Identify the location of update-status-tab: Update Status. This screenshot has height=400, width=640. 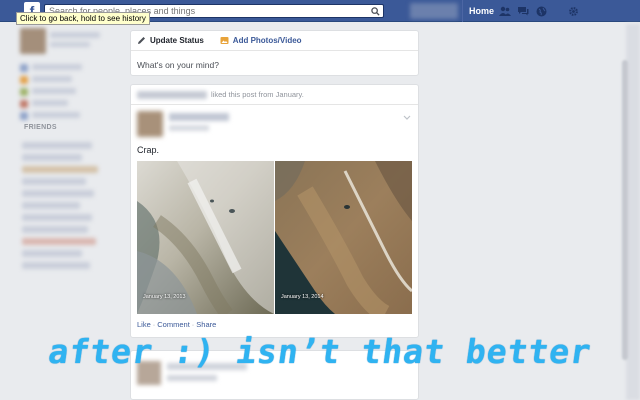
(170, 40).